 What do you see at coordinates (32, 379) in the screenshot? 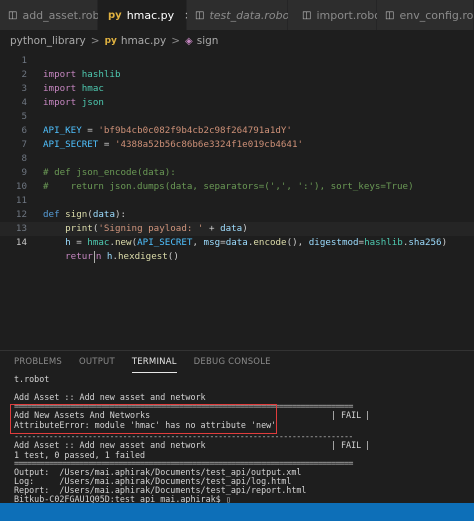
I see `terminal-line: t.robot` at bounding box center [32, 379].